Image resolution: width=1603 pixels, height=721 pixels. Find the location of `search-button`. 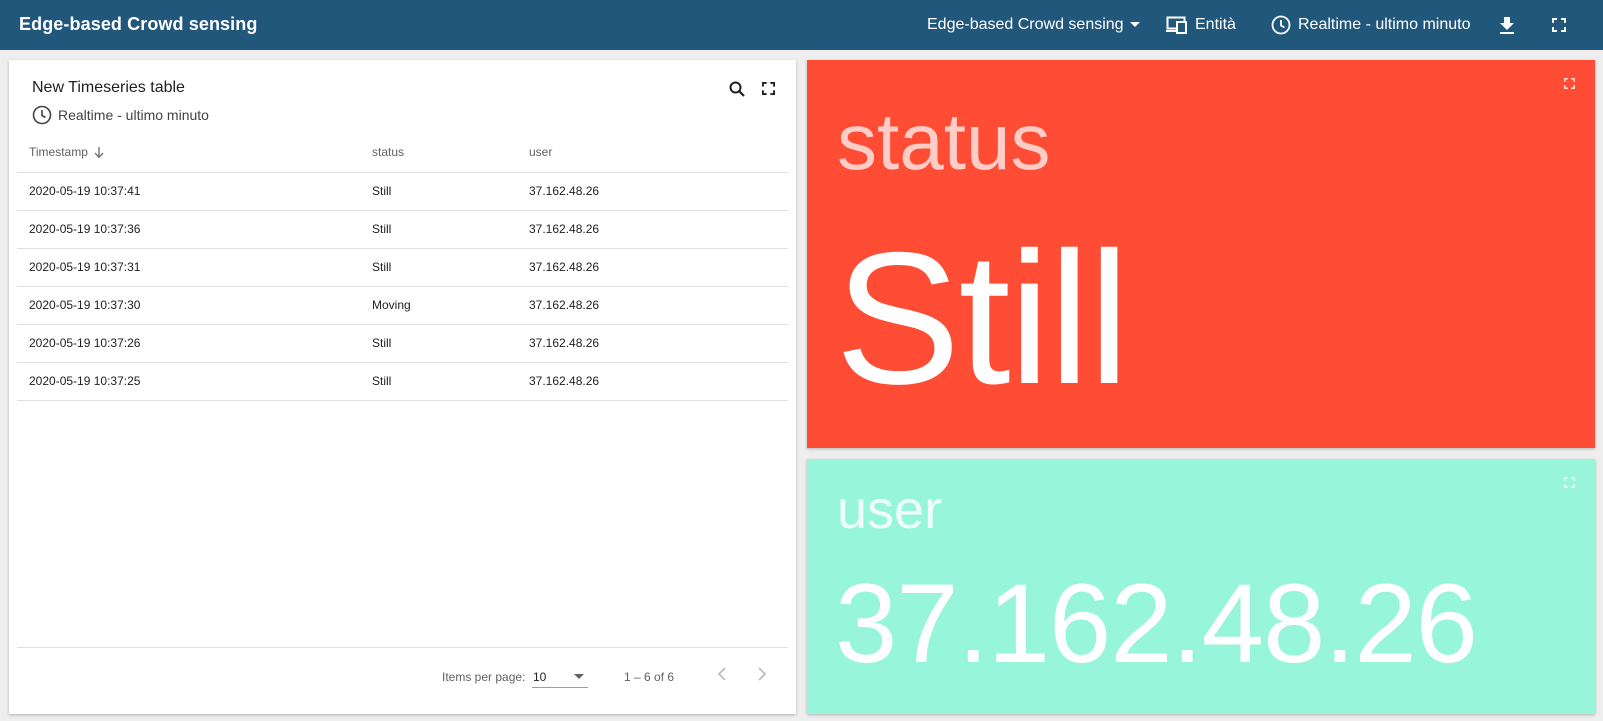

search-button is located at coordinates (737, 91).